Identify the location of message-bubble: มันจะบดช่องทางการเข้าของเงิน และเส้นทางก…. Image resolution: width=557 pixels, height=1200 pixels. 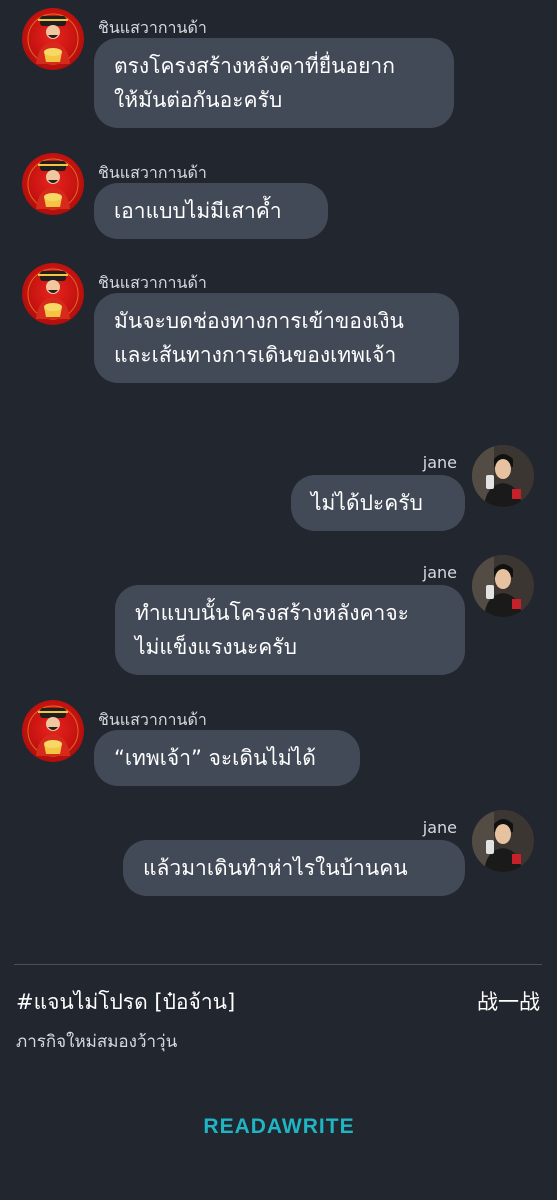
(276, 338).